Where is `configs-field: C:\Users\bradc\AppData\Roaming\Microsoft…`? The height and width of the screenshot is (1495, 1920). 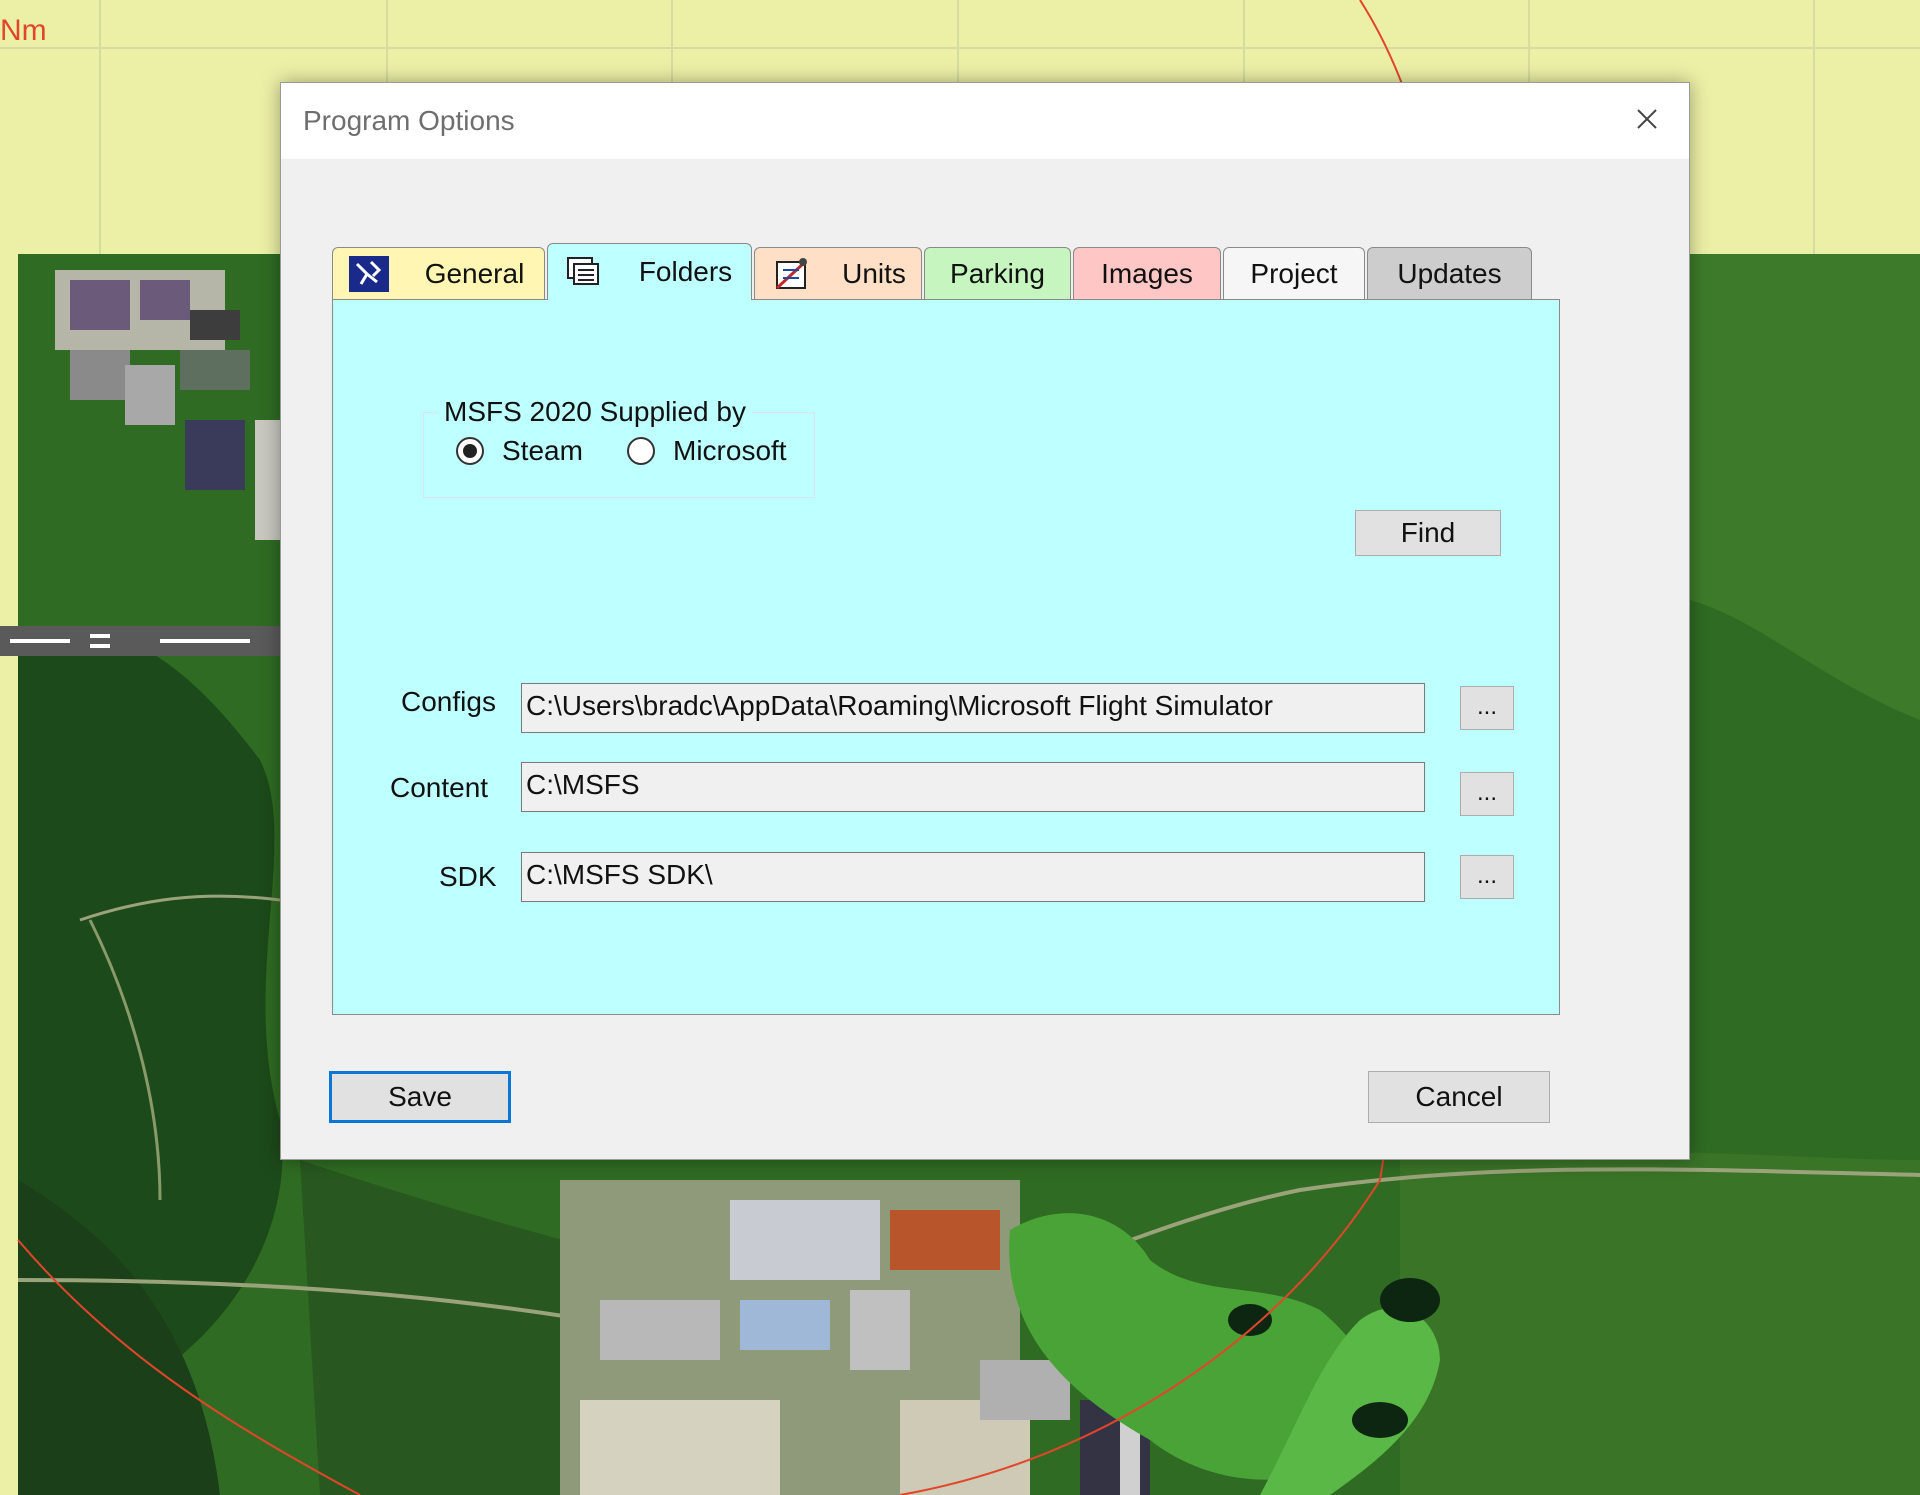
configs-field: C:\Users\bradc\AppData\Roaming\Microsoft… is located at coordinates (973, 708).